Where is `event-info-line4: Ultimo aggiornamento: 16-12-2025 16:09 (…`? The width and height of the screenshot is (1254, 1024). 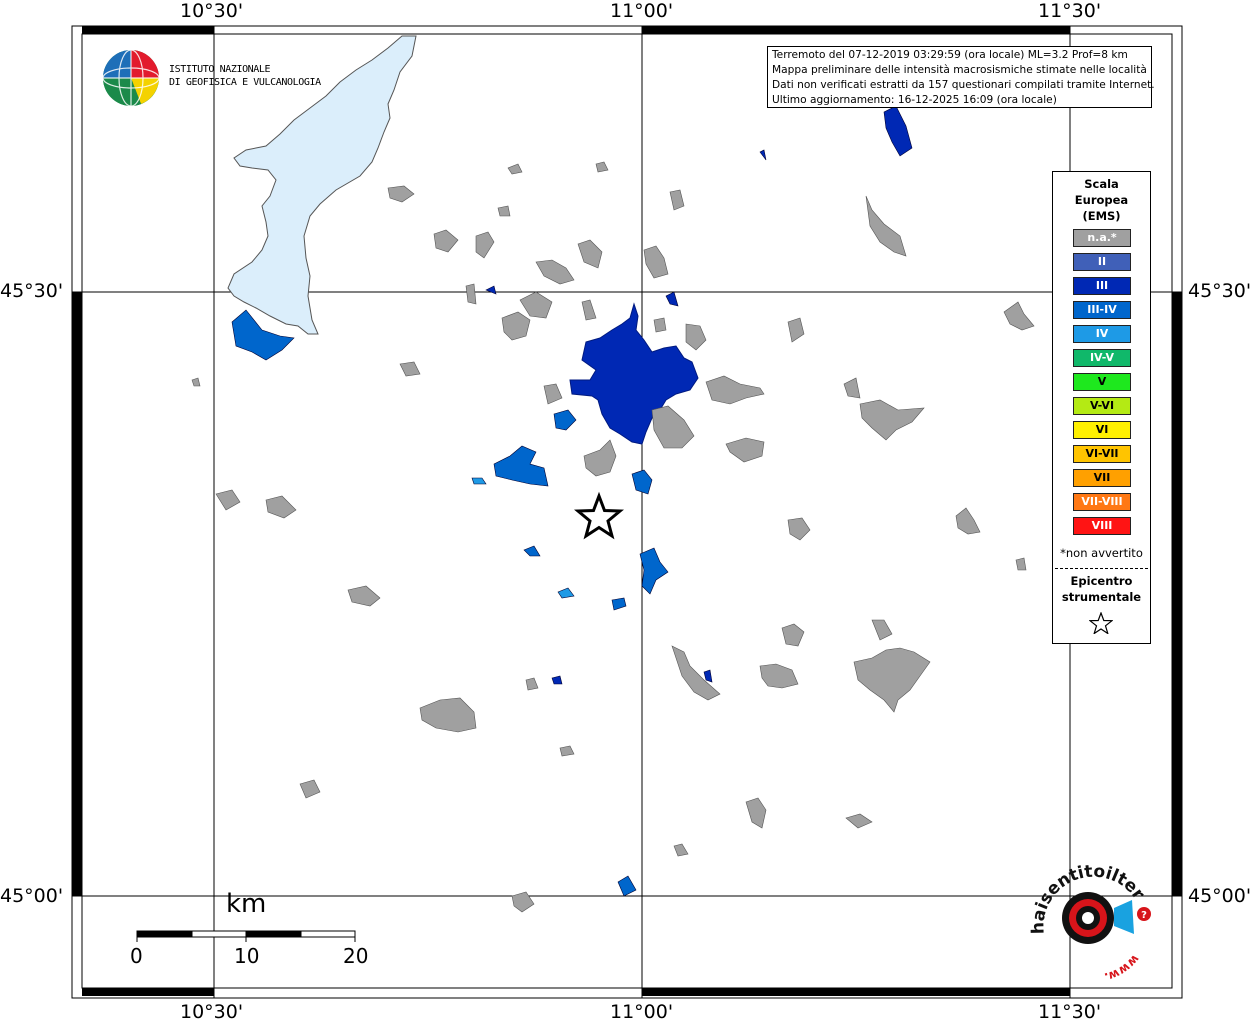 event-info-line4: Ultimo aggiornamento: 16-12-2025 16:09 (… is located at coordinates (914, 100).